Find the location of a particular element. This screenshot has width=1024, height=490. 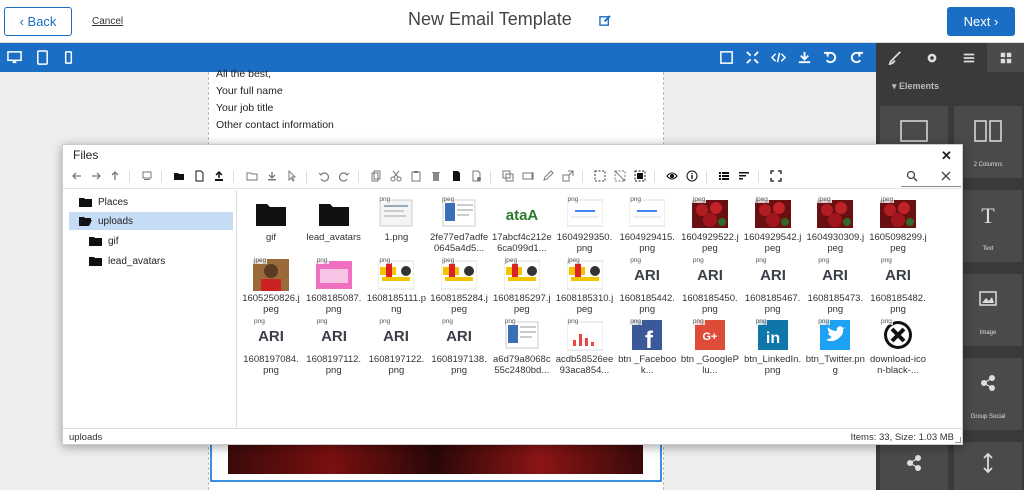

file-item: jpeg 1608185297.jpeg is located at coordinates (522, 284).